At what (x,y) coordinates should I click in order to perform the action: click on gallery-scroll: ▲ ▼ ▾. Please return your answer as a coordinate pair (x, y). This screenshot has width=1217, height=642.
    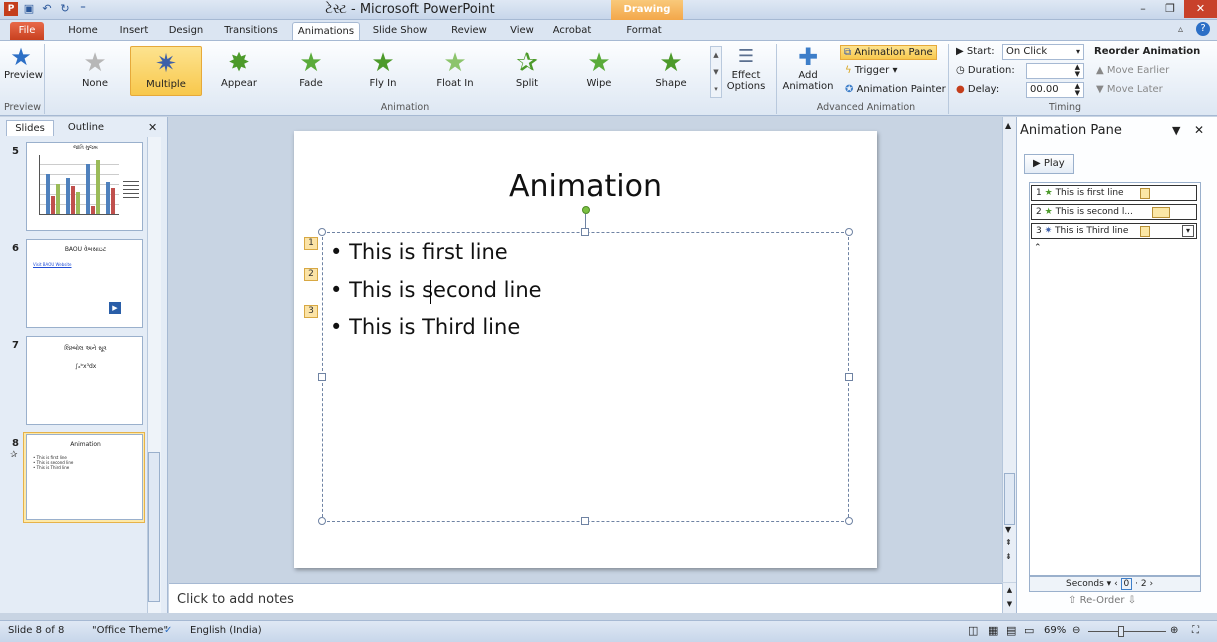
    Looking at the image, I should click on (716, 72).